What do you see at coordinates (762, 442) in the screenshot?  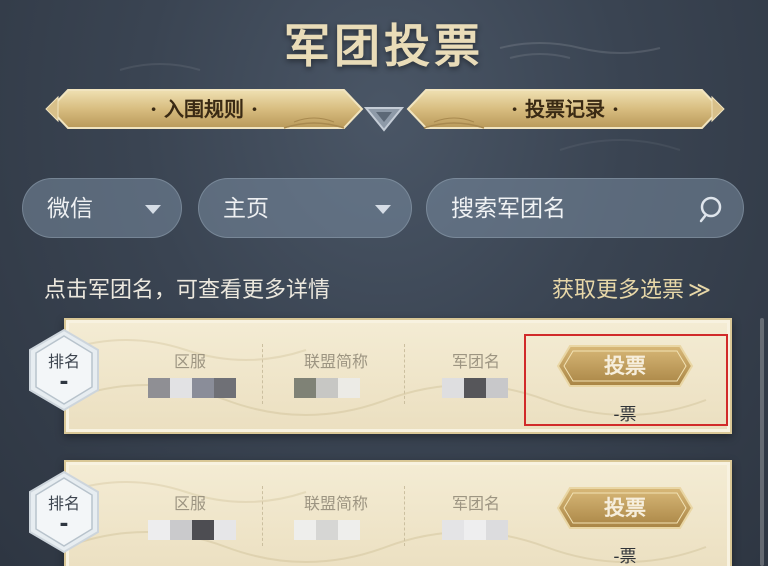 I see `scrollbar` at bounding box center [762, 442].